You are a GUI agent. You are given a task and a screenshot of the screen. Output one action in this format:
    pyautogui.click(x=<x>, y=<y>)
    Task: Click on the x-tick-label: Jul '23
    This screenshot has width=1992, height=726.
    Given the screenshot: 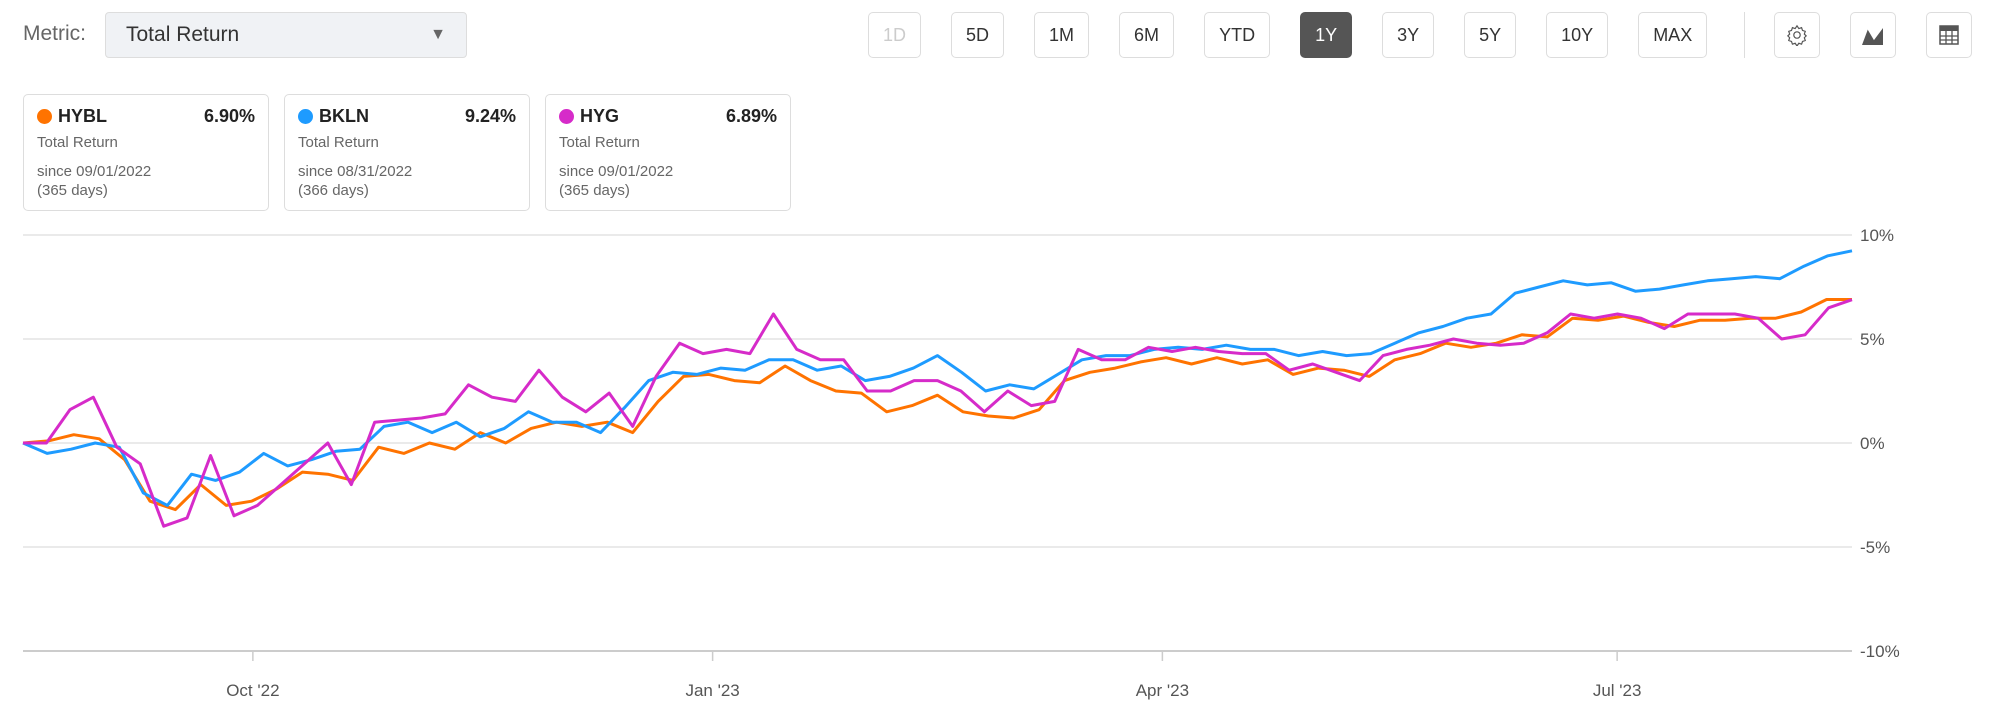 What is the action you would take?
    pyautogui.click(x=1617, y=690)
    